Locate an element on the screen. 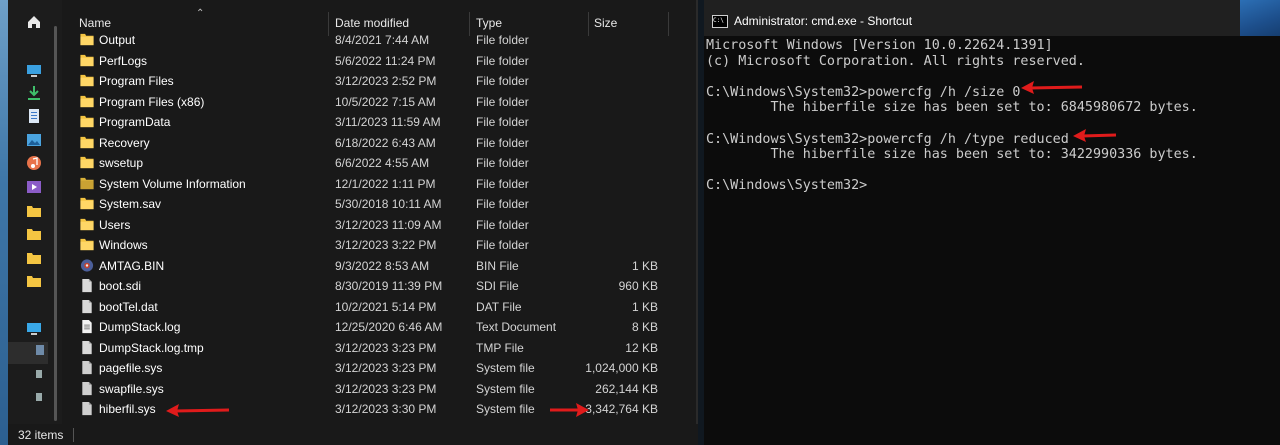  file-type: SDI File is located at coordinates (497, 286).